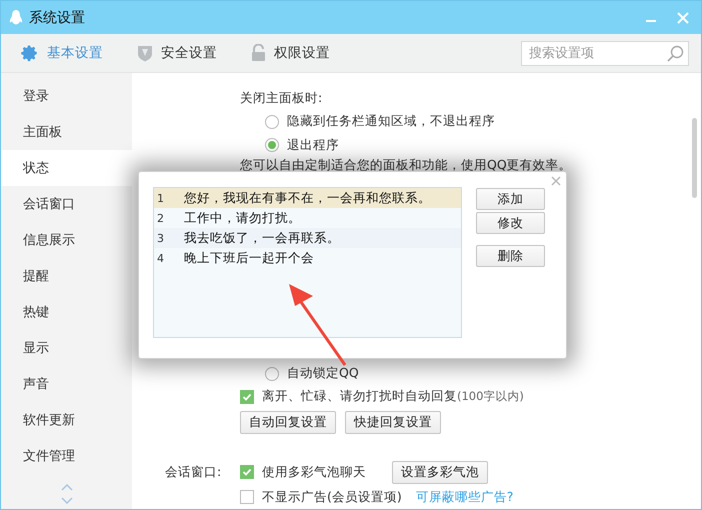  Describe the element at coordinates (66, 487) in the screenshot. I see `scroll-up-icon` at that location.